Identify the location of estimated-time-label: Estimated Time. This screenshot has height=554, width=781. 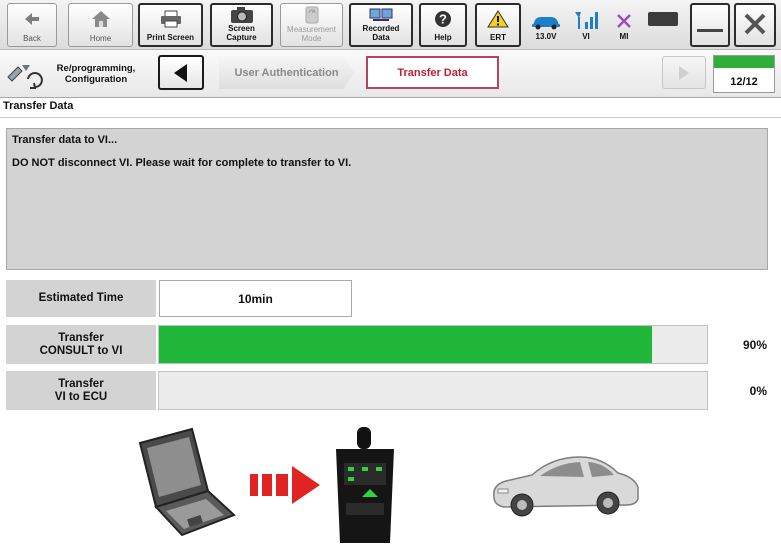
(81, 298).